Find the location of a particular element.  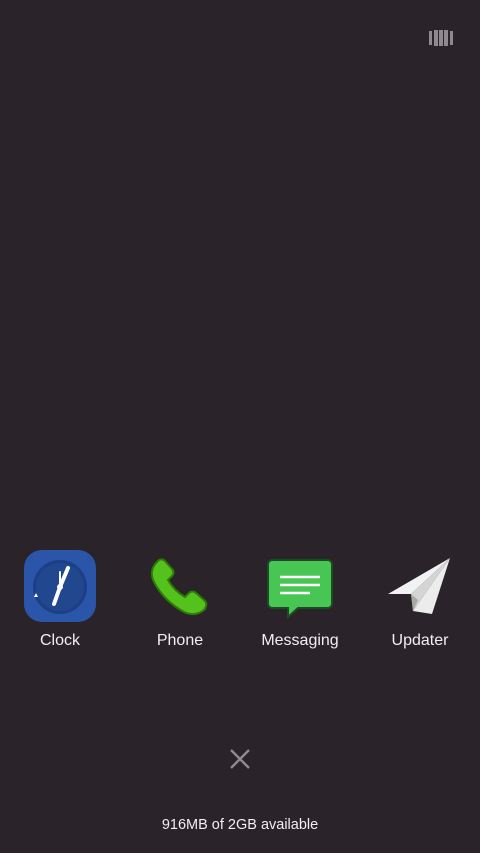

app-label: Phone is located at coordinates (180, 640).